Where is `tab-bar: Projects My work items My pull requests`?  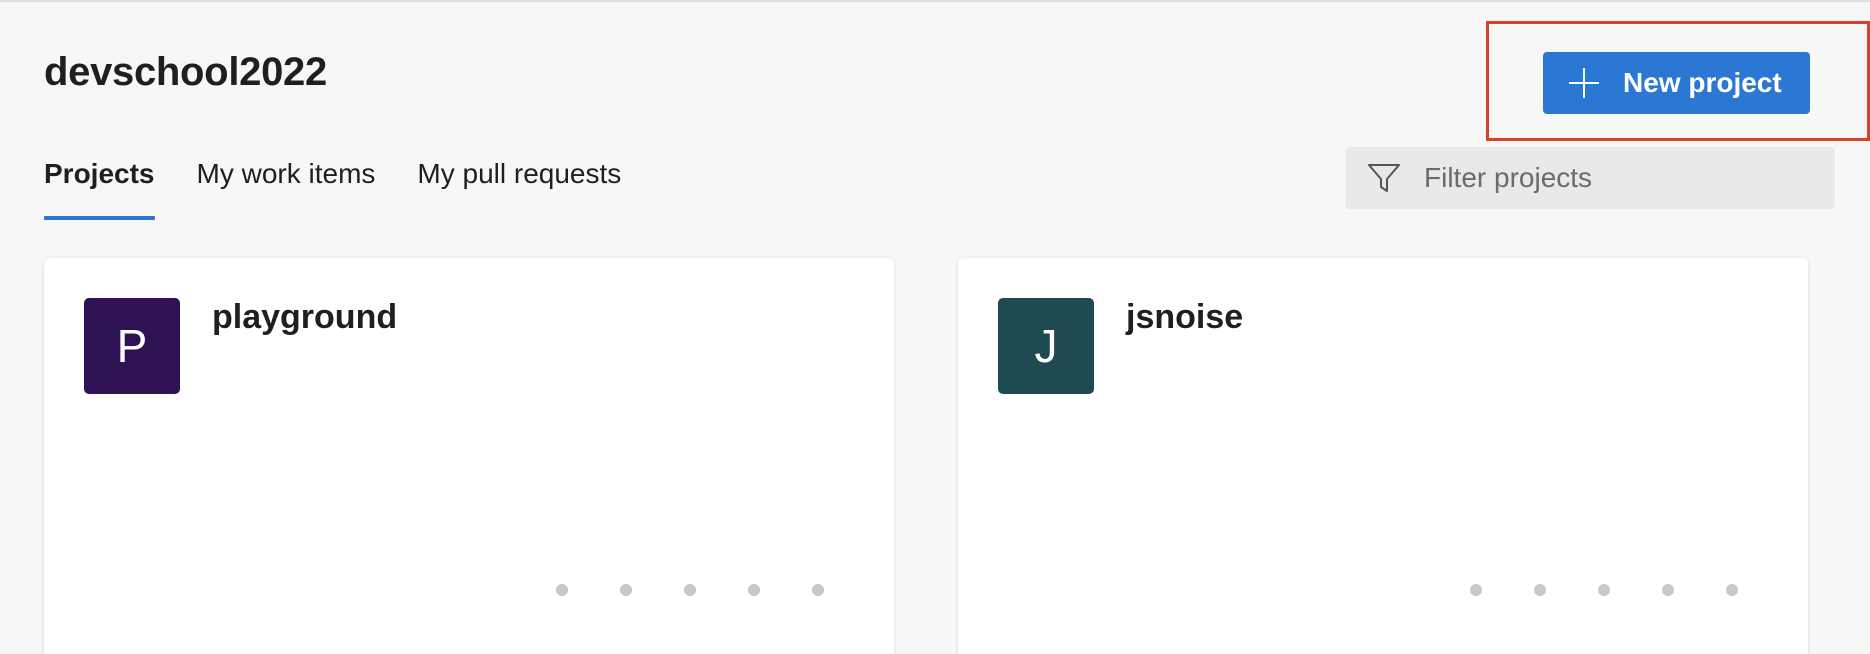 tab-bar: Projects My work items My pull requests is located at coordinates (353, 189).